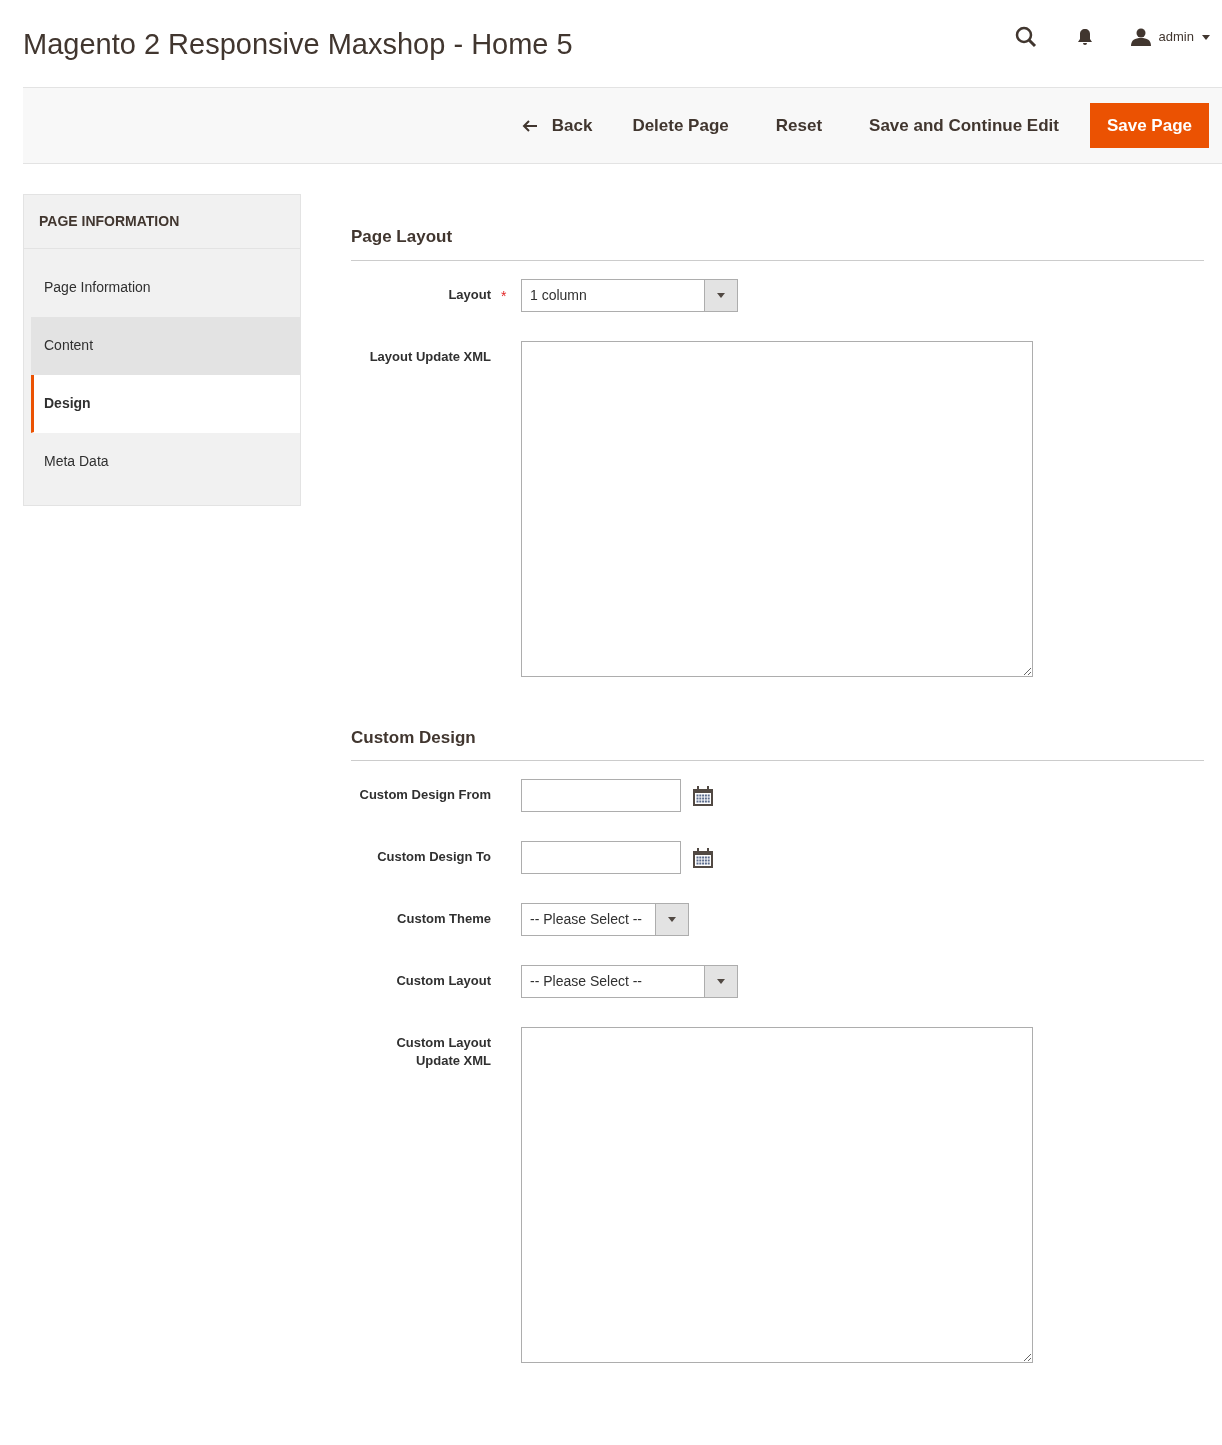 The image size is (1222, 1445). What do you see at coordinates (165, 346) in the screenshot?
I see `sidebar-item: Content` at bounding box center [165, 346].